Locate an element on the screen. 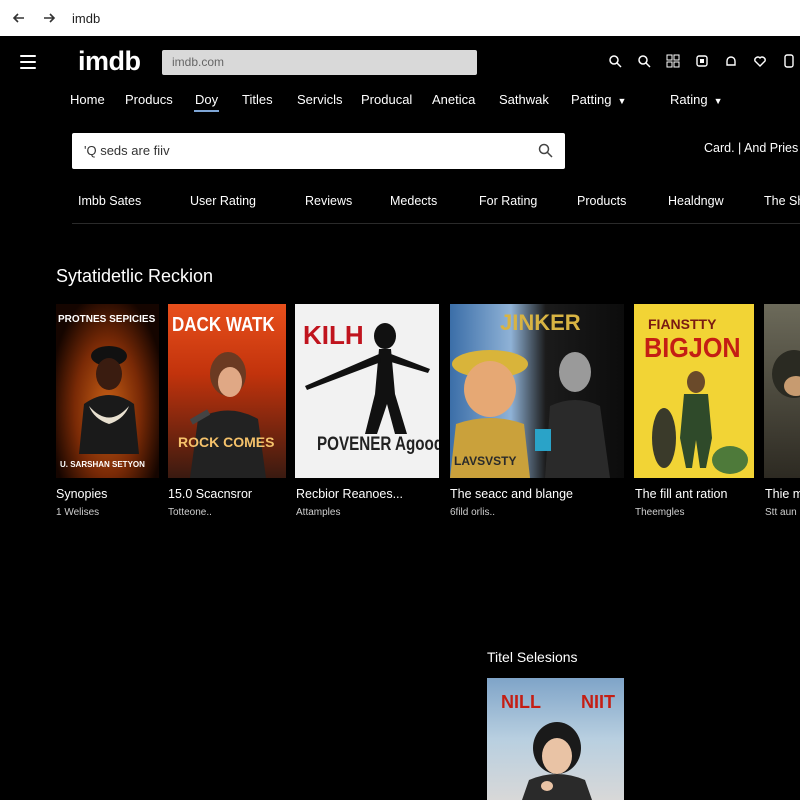 The image size is (800, 800). nav-item-titles: Titles is located at coordinates (257, 99).